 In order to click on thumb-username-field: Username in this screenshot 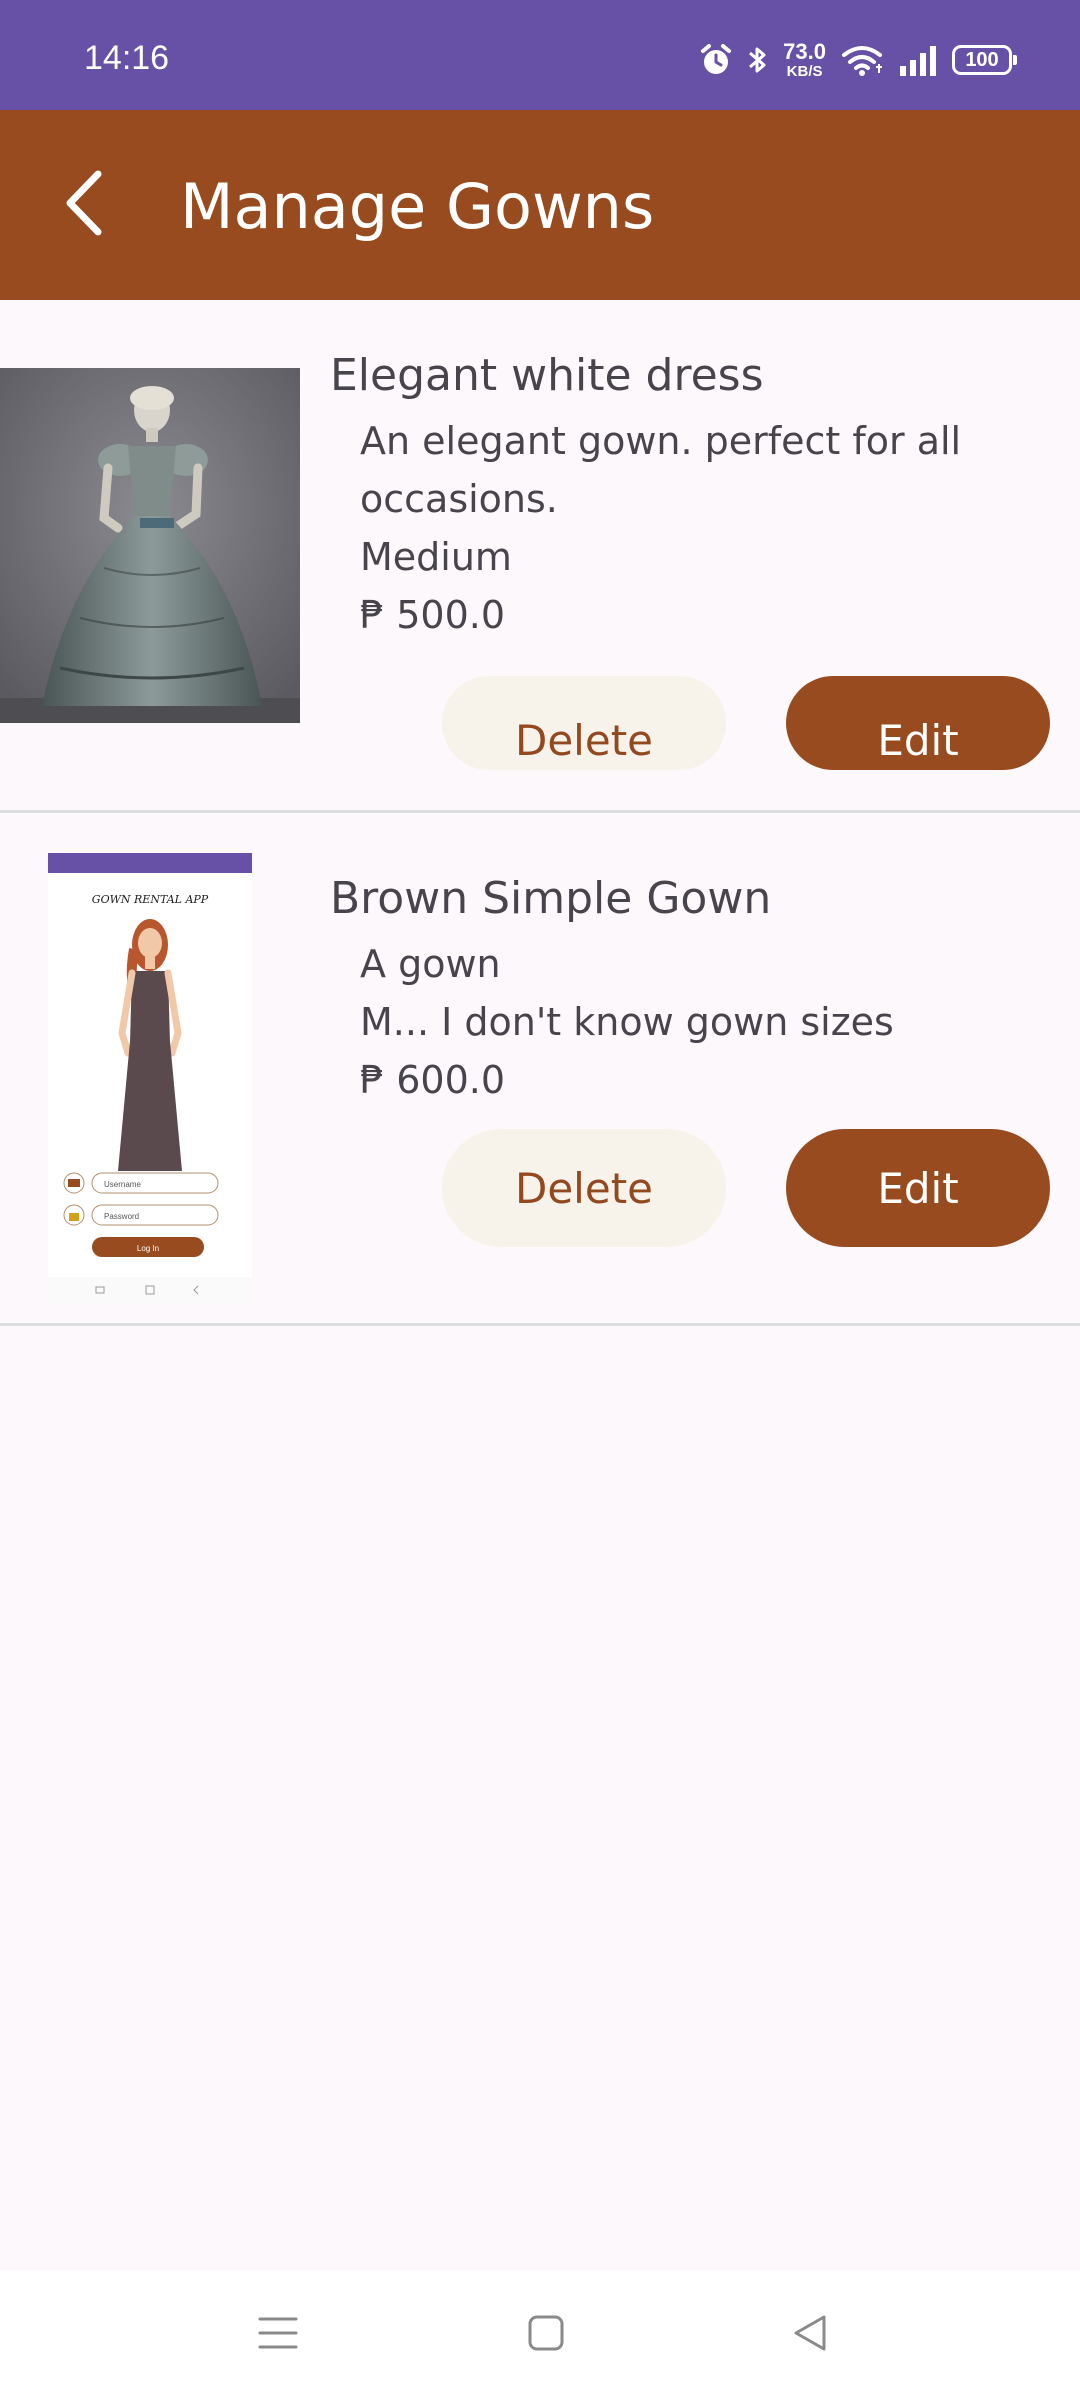, I will do `click(122, 1184)`.